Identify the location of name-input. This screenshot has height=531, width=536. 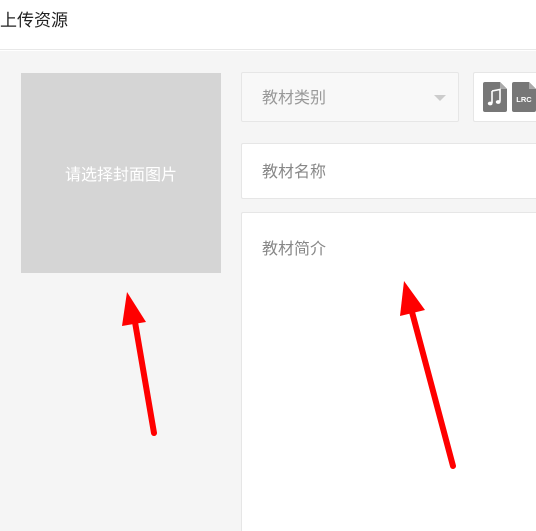
(389, 171).